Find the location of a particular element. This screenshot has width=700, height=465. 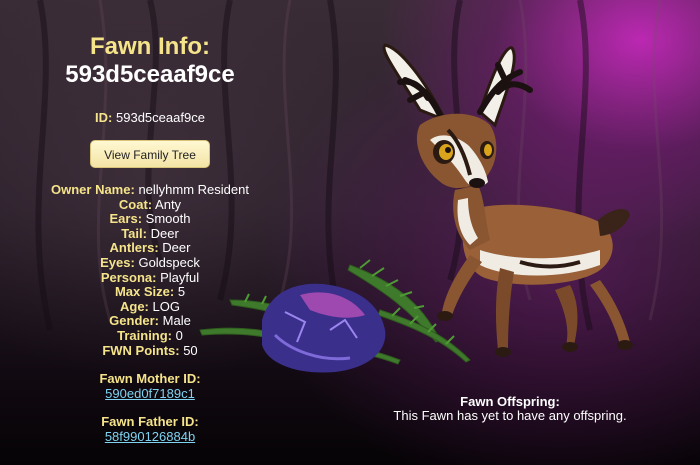

id-label: ID: is located at coordinates (104, 117).